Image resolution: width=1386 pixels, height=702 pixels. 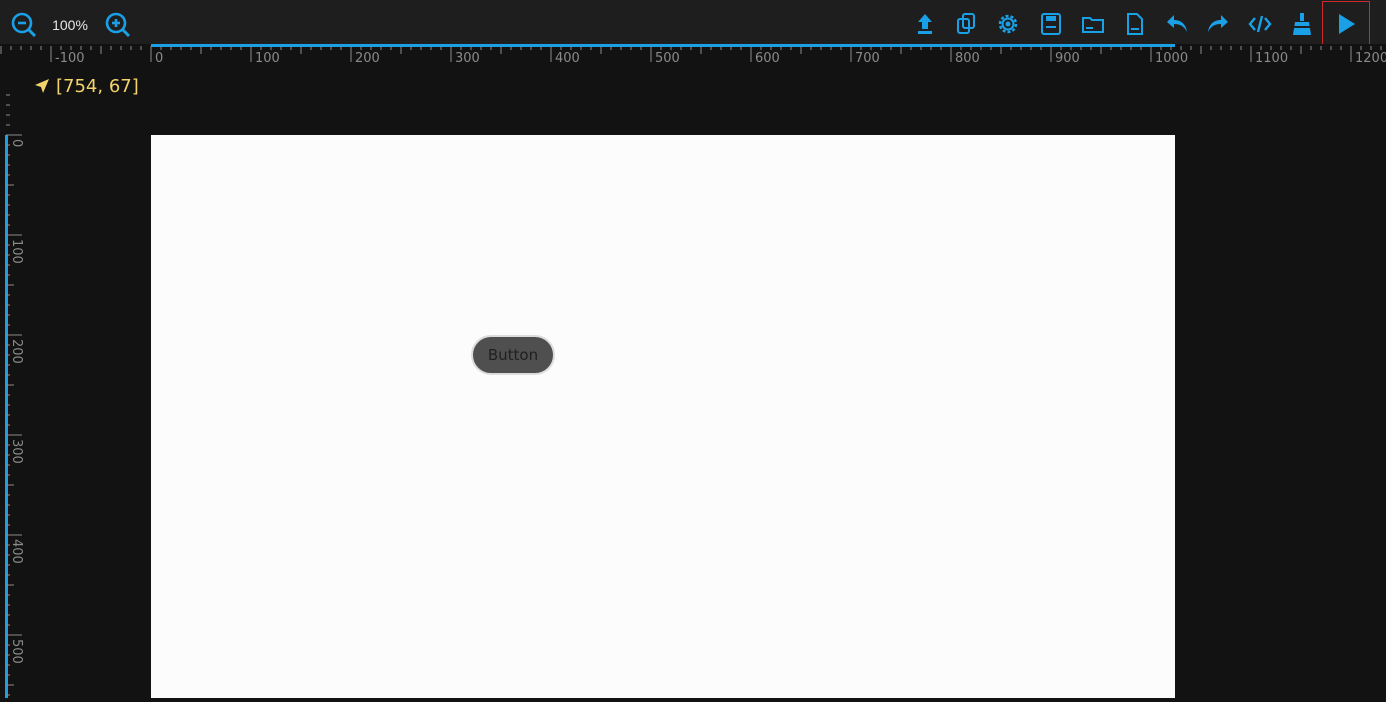 I want to click on open-folder-button, so click(x=1093, y=24).